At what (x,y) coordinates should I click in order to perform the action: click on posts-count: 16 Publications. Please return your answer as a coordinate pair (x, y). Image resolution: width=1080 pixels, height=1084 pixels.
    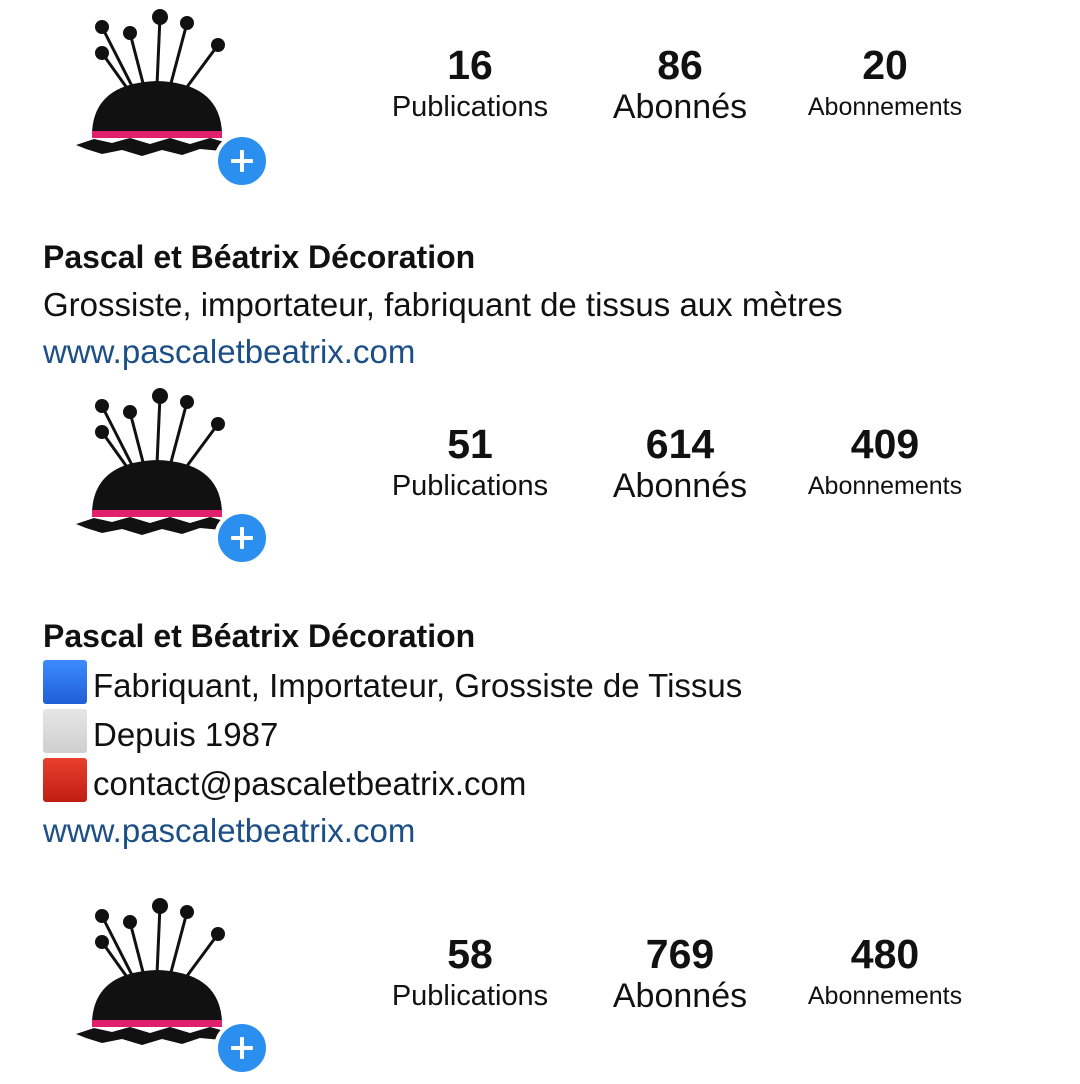
    Looking at the image, I should click on (470, 83).